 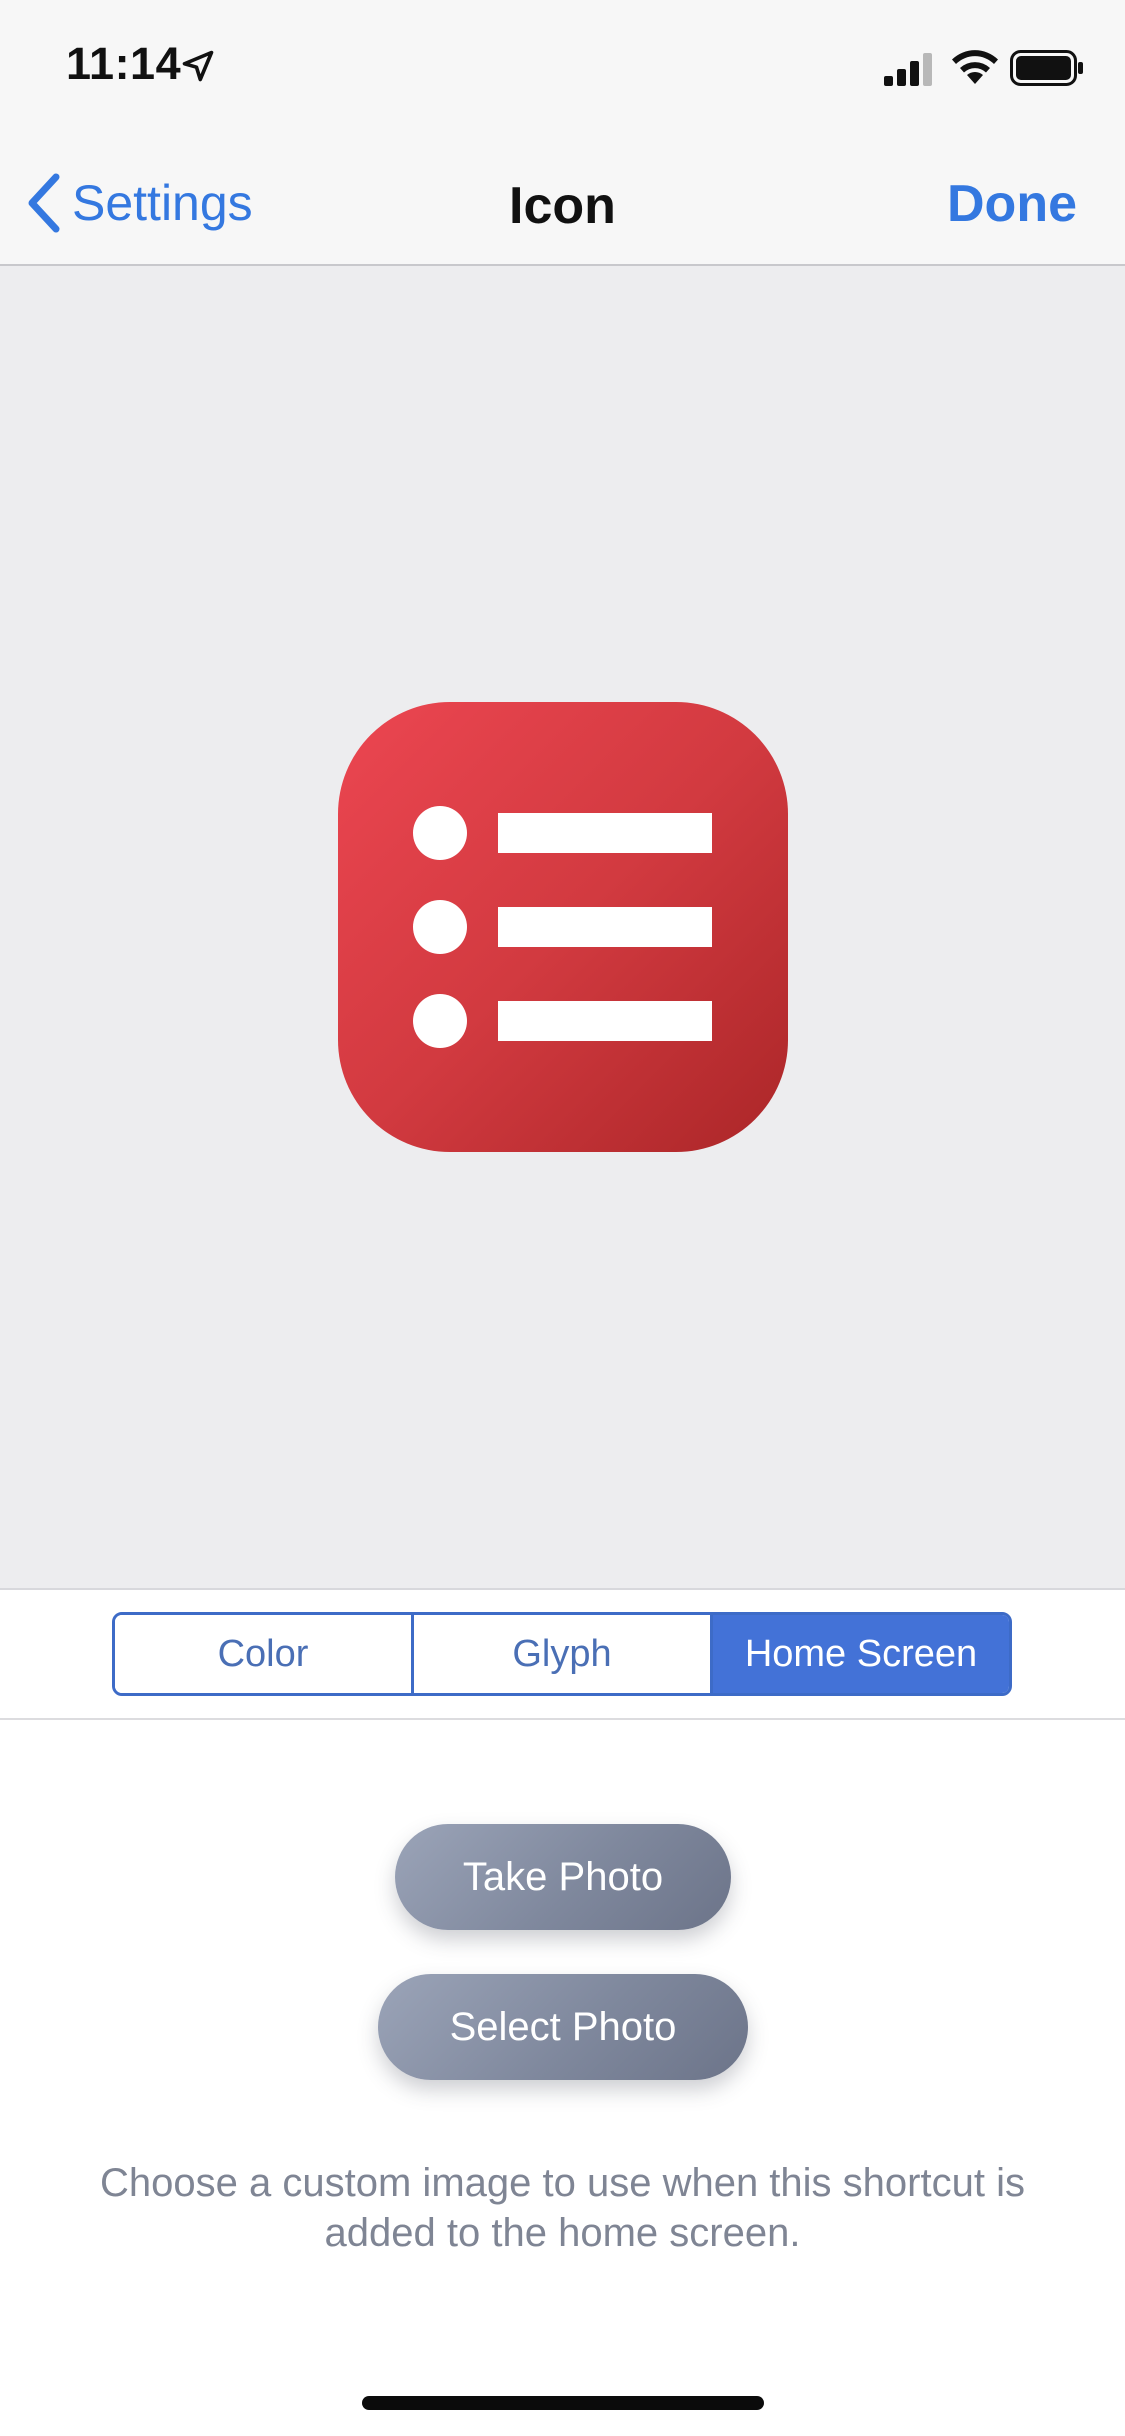 I want to click on shortcut-app-icon, so click(x=563, y=927).